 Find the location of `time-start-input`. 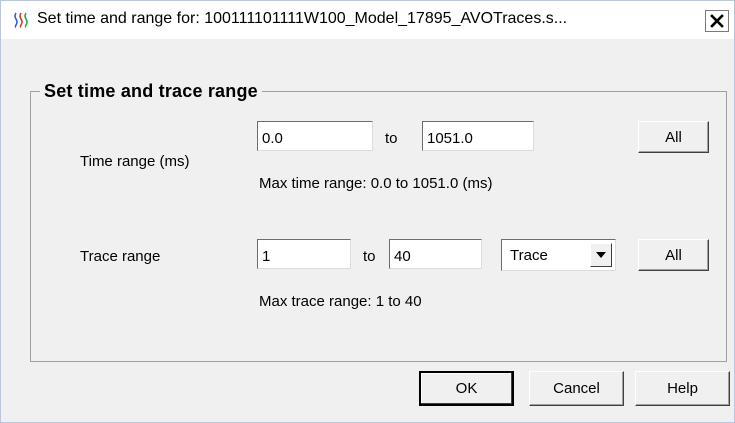

time-start-input is located at coordinates (315, 136).